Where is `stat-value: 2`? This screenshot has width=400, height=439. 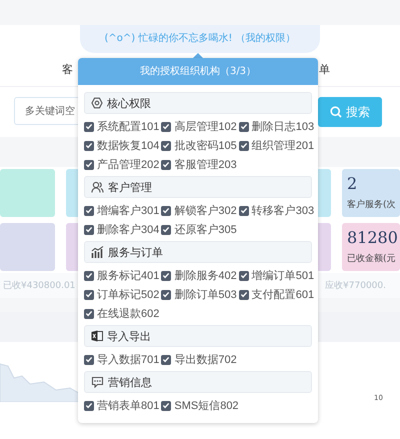 stat-value: 2 is located at coordinates (352, 184).